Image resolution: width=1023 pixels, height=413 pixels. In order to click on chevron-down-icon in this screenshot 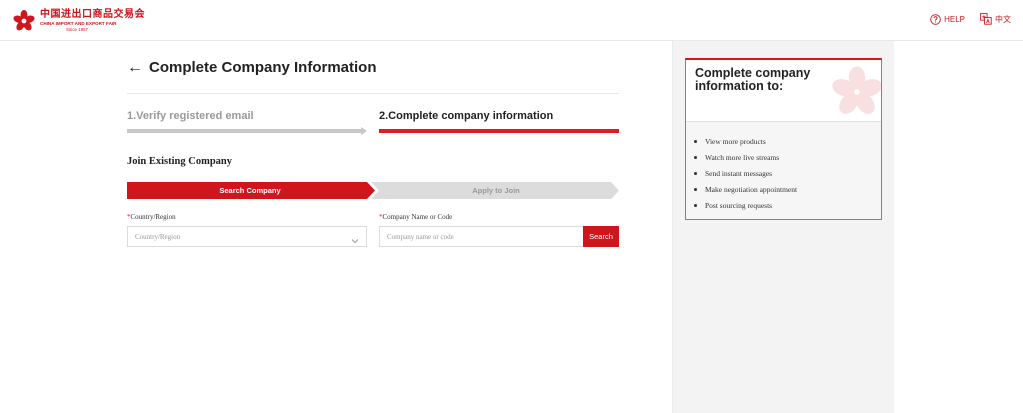, I will do `click(355, 241)`.